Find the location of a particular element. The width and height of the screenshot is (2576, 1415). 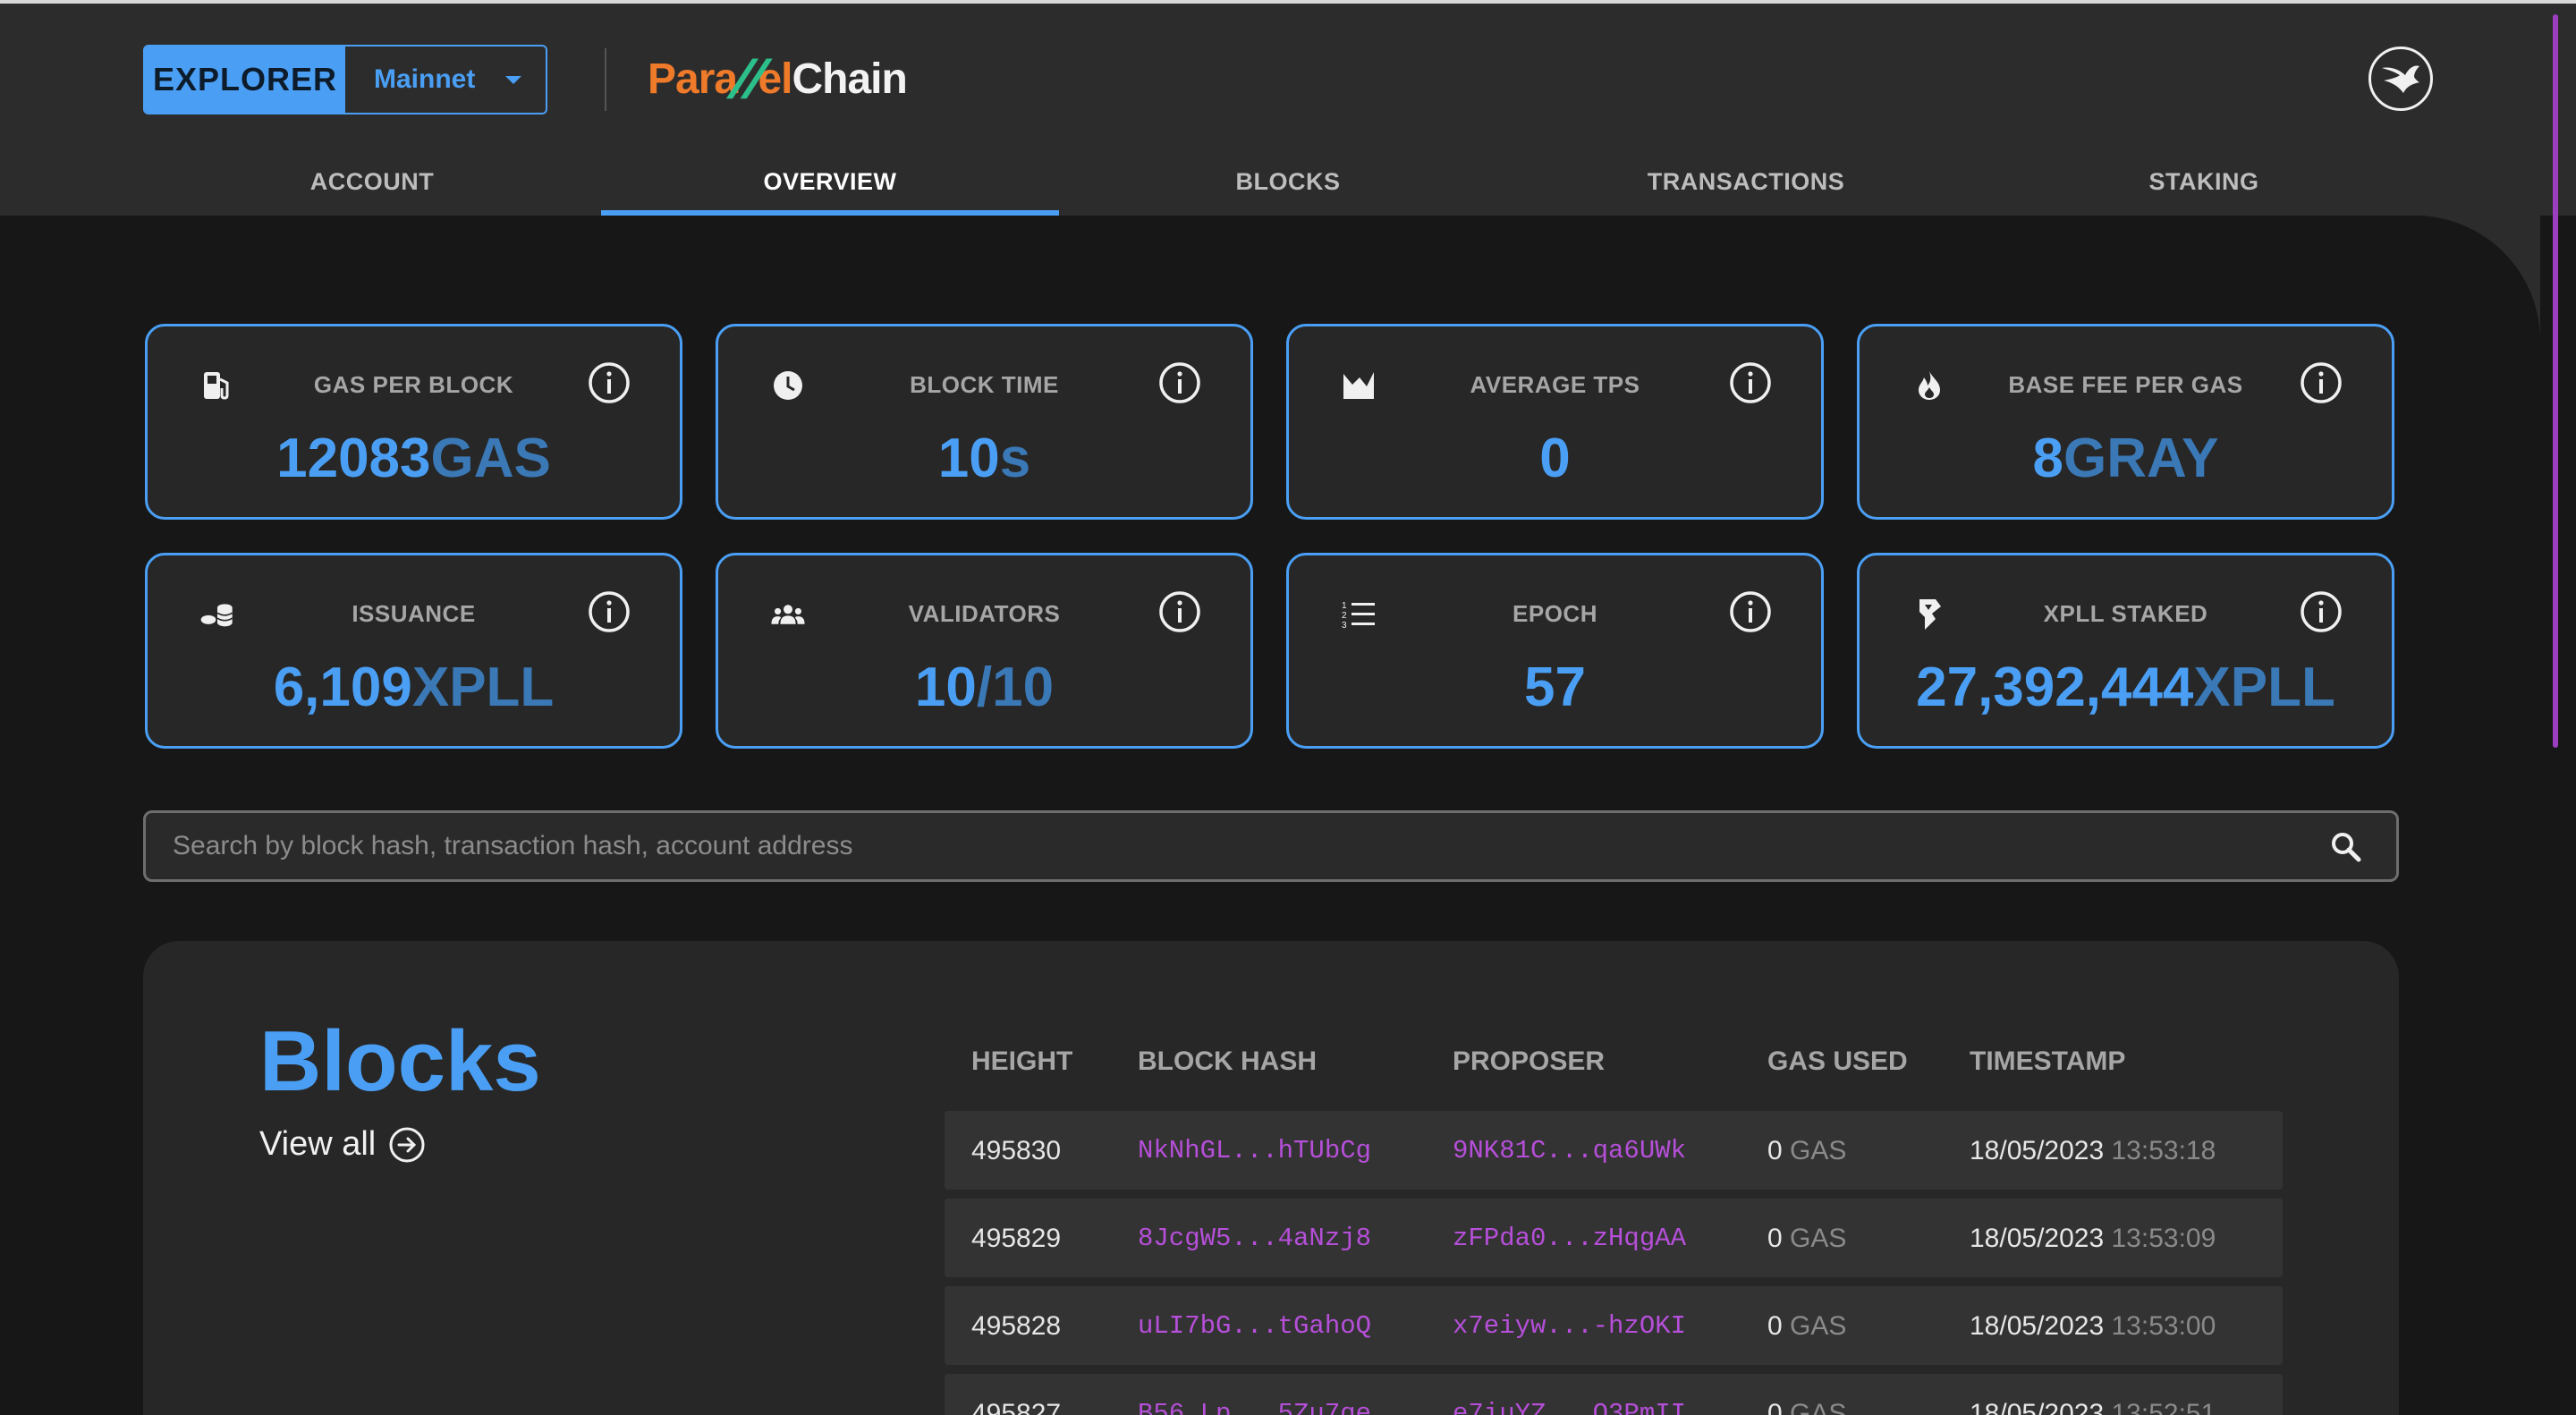

stat-value: 57 is located at coordinates (1555, 687).